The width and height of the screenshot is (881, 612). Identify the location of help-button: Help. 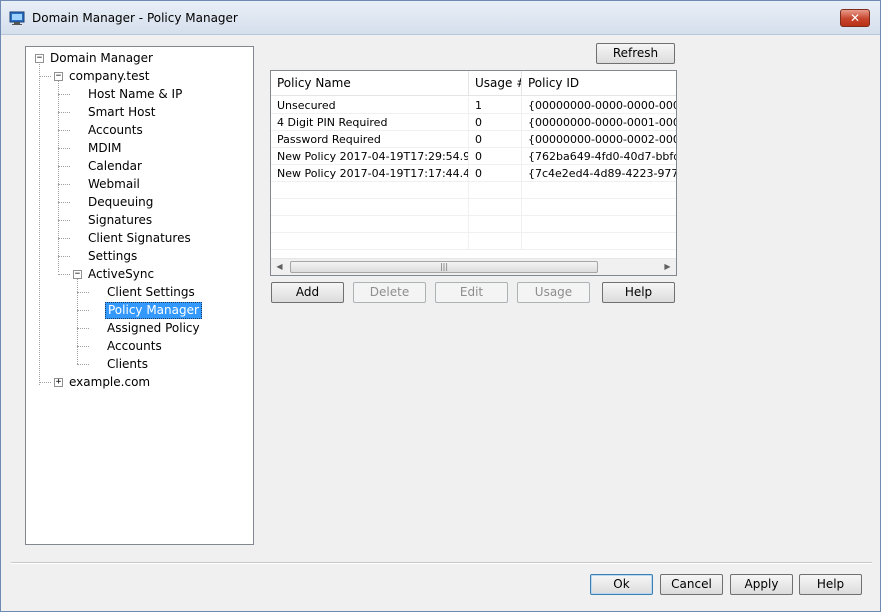
(638, 292).